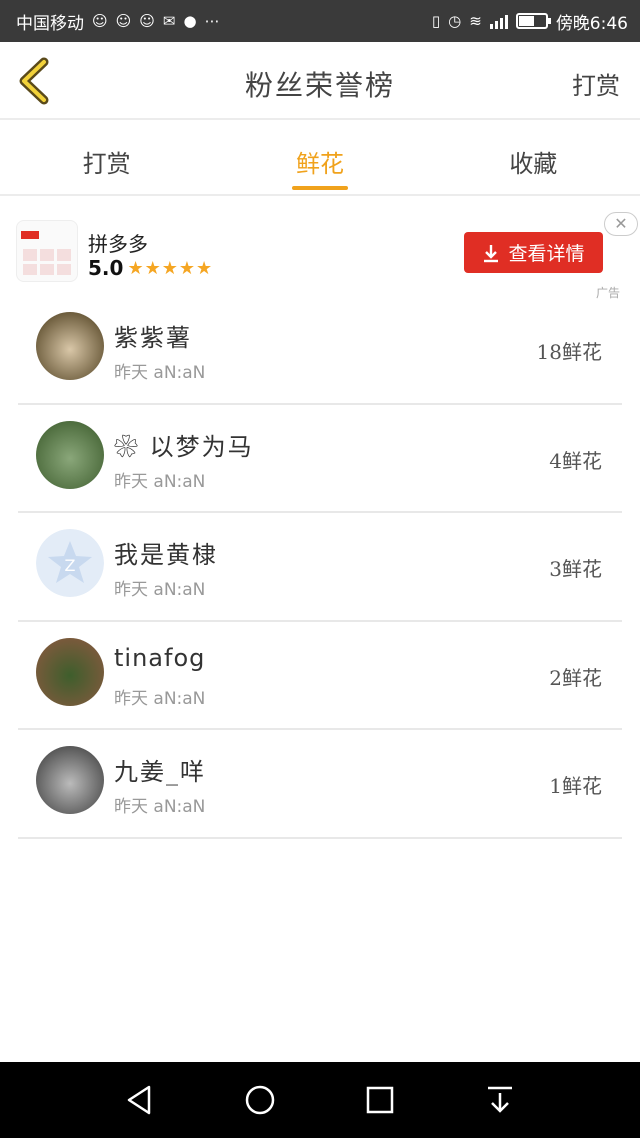 The image size is (640, 1138). I want to click on svg-text: Z, so click(70, 565).